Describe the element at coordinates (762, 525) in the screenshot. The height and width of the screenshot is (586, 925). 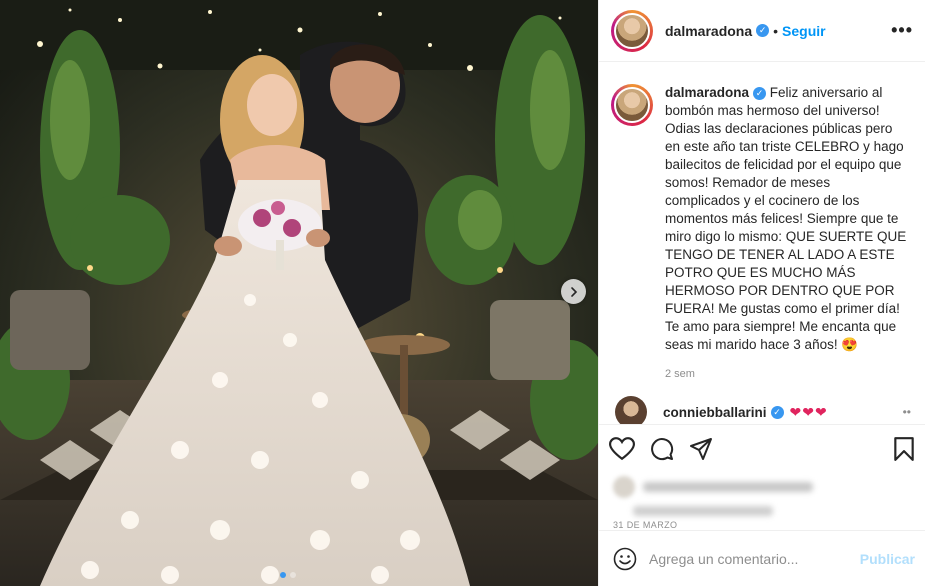
I see `post-date: 31 DE MARZO` at that location.